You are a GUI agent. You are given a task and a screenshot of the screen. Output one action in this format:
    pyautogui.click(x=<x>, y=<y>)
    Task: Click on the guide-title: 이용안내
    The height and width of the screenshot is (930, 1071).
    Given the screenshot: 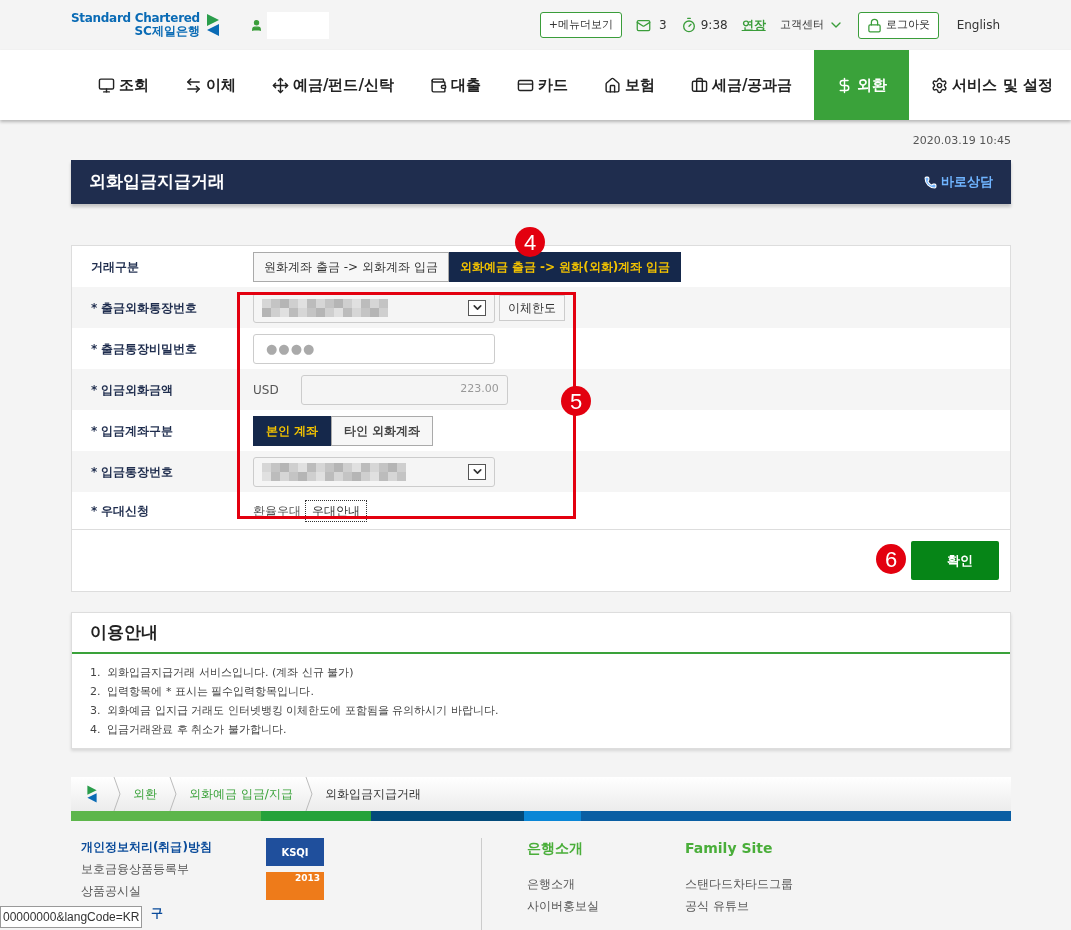 What is the action you would take?
    pyautogui.click(x=124, y=632)
    